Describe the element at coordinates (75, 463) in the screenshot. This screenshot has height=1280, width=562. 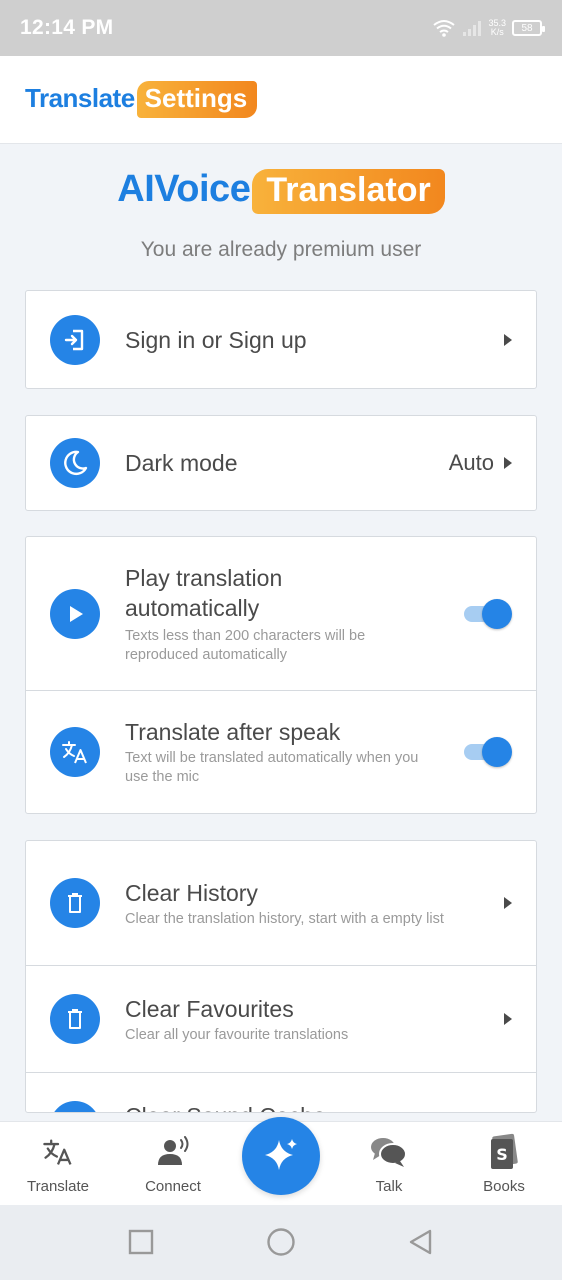
I see `moon-icon` at that location.